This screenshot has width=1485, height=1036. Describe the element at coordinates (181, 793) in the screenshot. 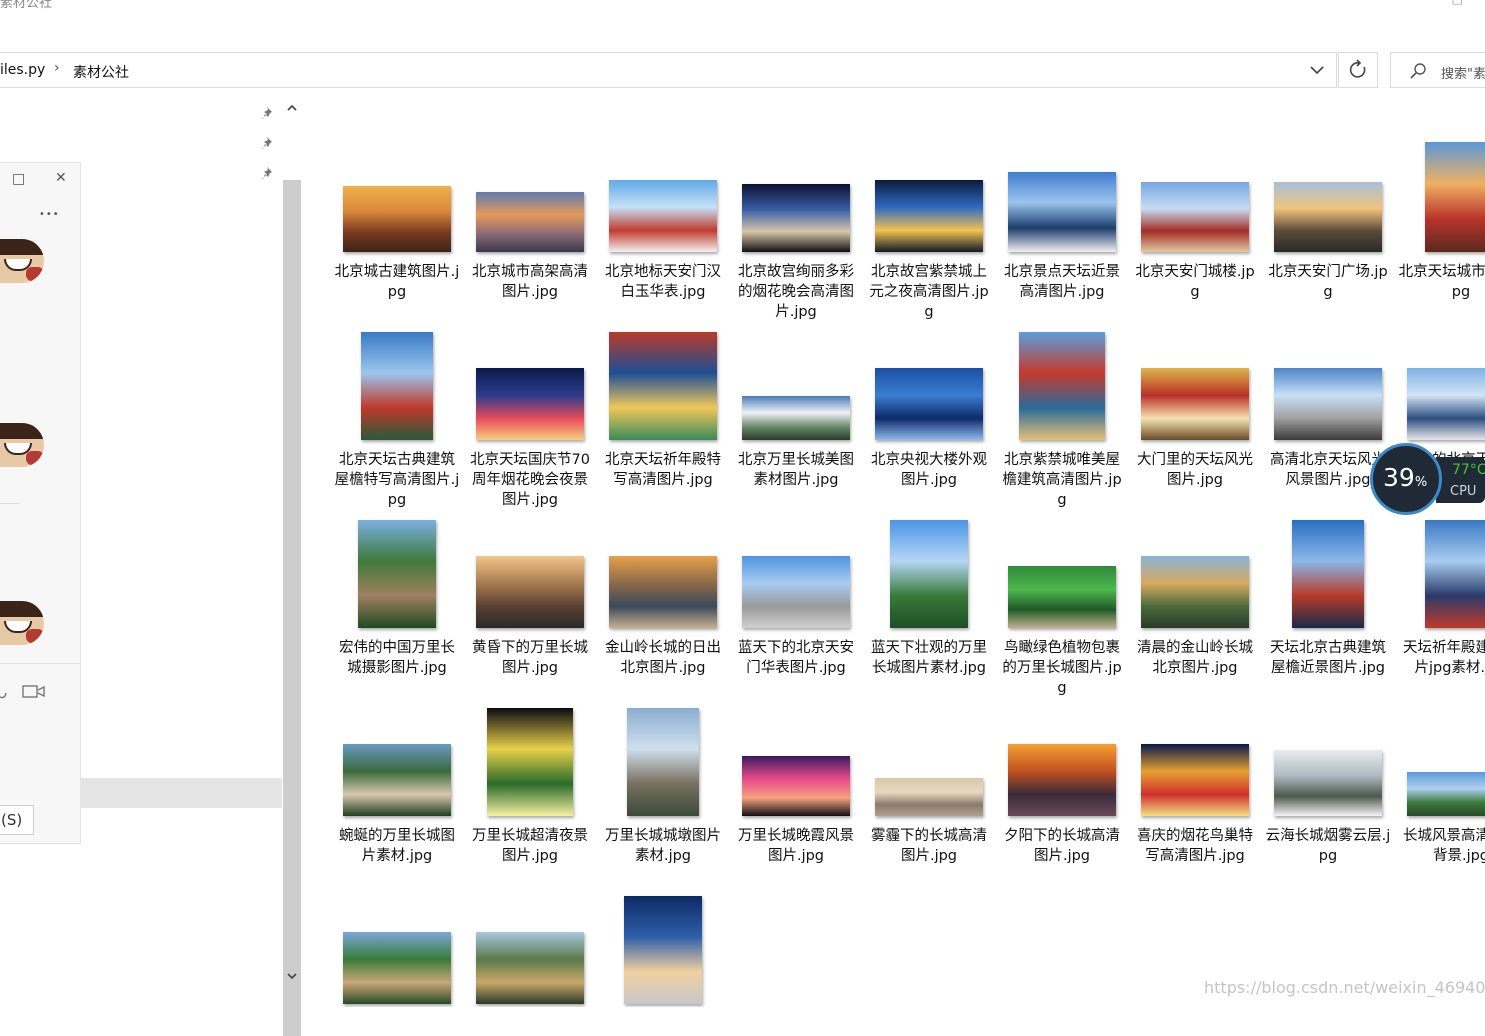

I see `nav-selected-item` at that location.